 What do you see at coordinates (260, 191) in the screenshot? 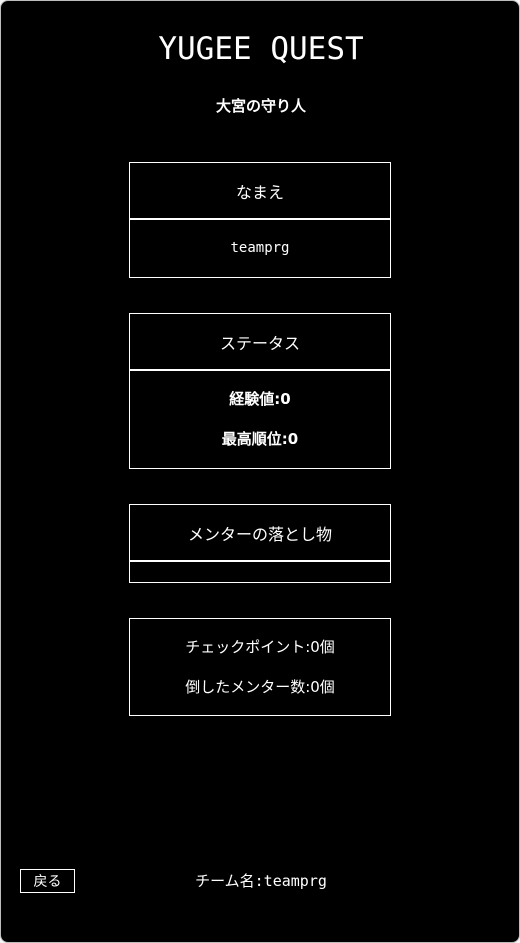
I see `name-panel-header: なまえ` at bounding box center [260, 191].